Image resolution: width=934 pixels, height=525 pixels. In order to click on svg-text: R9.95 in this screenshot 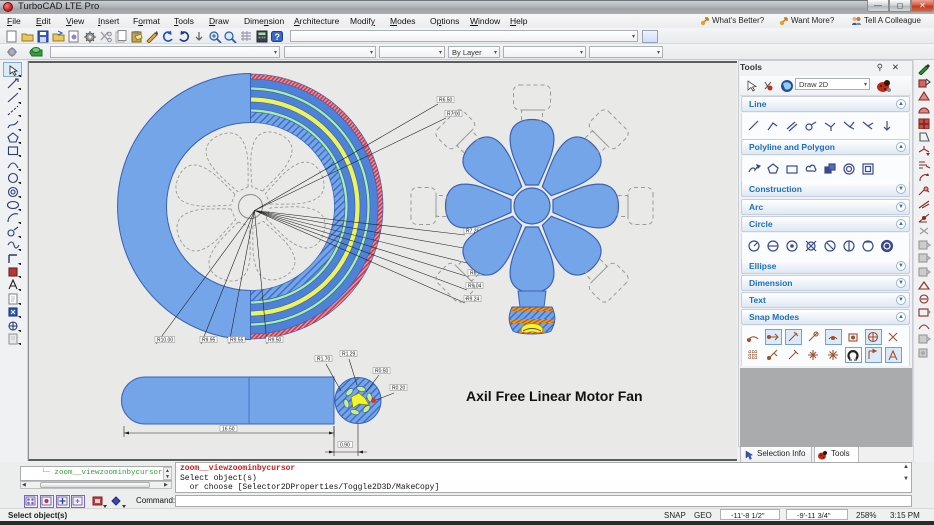, I will do `click(209, 341)`.